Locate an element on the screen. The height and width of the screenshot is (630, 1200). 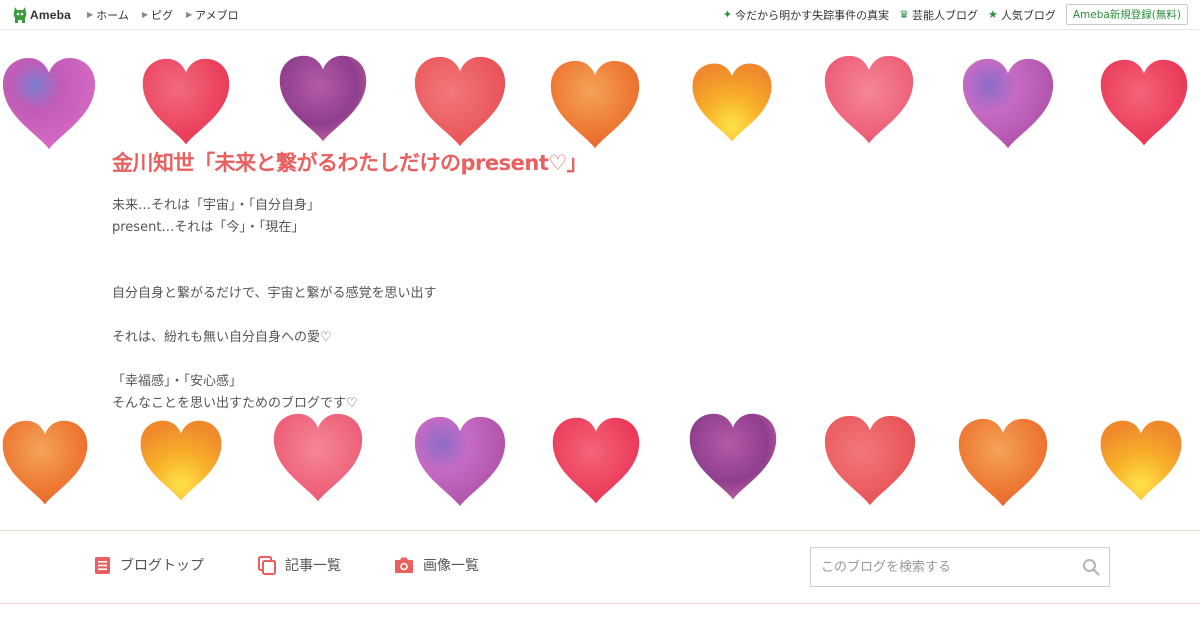
sparkle-icon: ✦ is located at coordinates (727, 14).